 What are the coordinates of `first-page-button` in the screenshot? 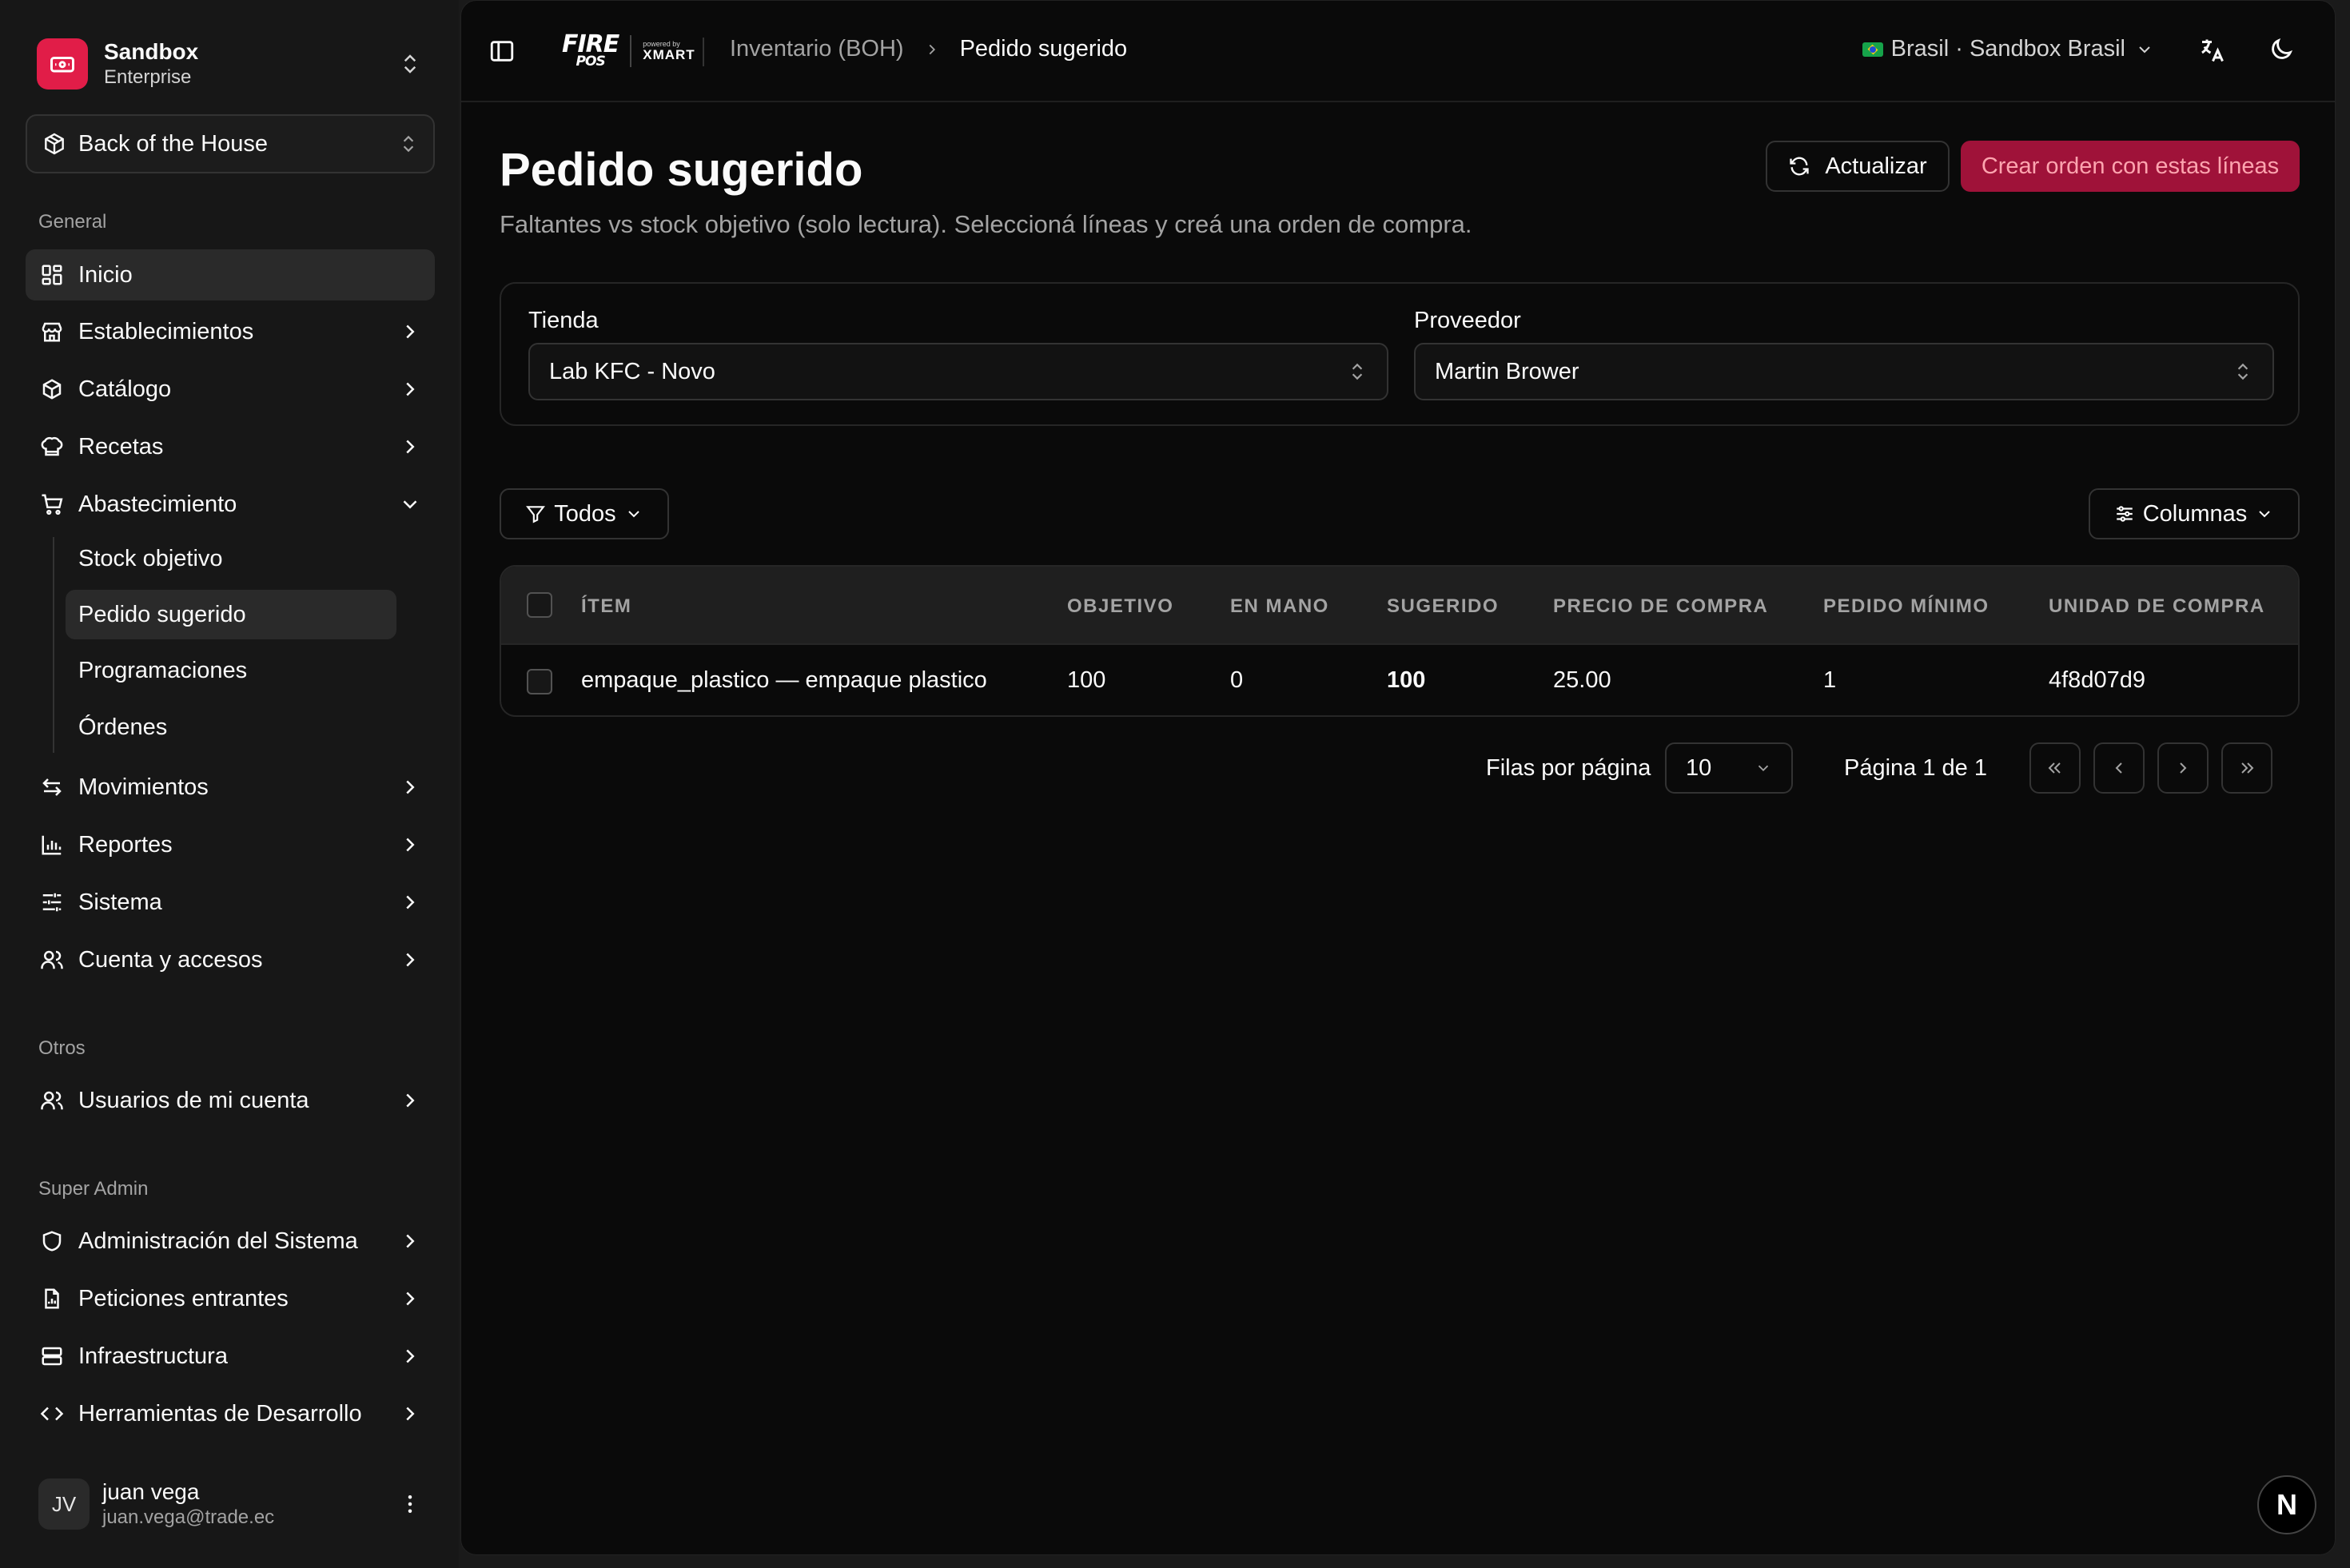 It's located at (2055, 768).